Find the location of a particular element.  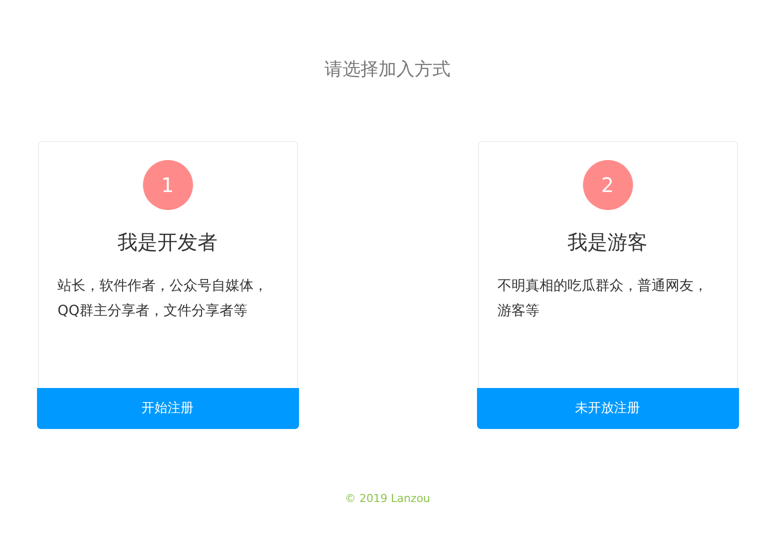

card-description: 站长，软件作者，公众号自媒体，QQ群主分享者，文件分享者等 is located at coordinates (162, 299).